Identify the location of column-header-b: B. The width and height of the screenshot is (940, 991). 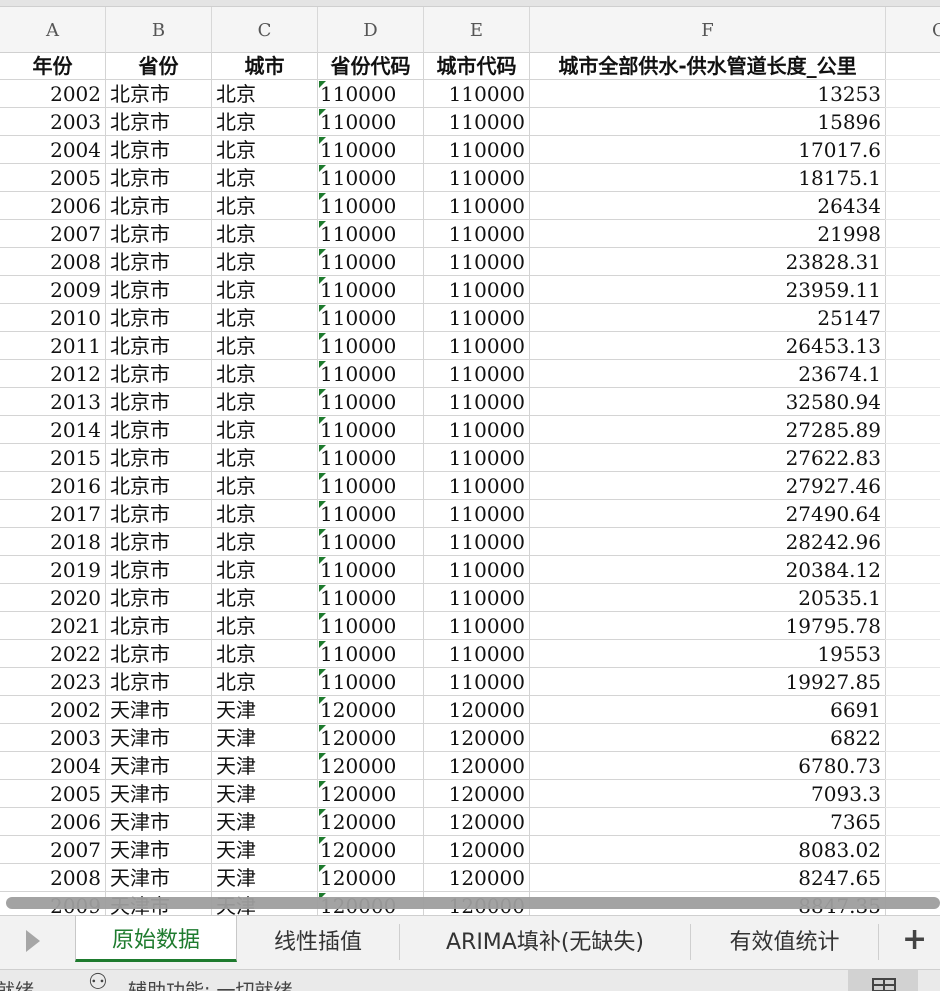
(159, 29).